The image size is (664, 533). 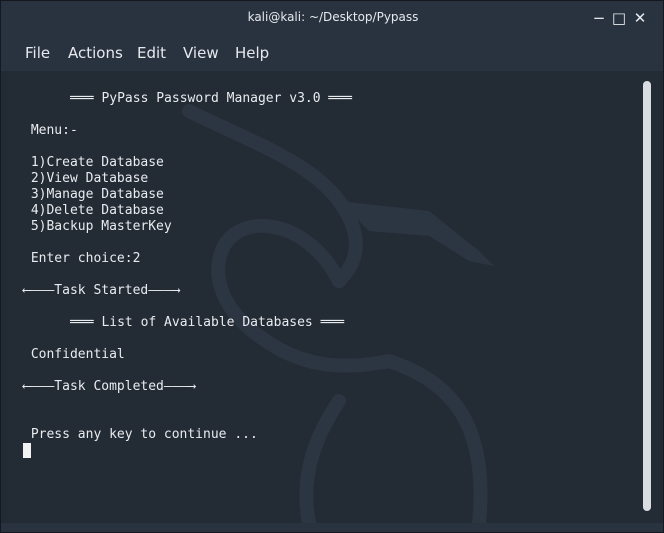 What do you see at coordinates (50, 130) in the screenshot?
I see `menu-heading: Menu:-` at bounding box center [50, 130].